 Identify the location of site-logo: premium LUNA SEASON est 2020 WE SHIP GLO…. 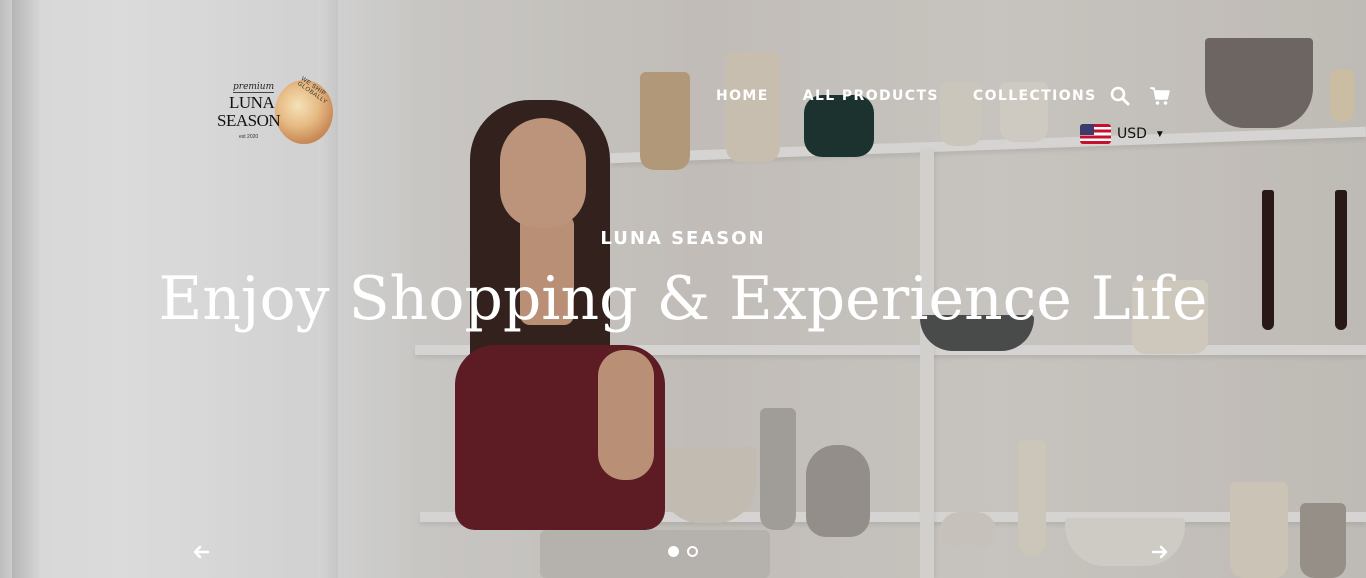
(279, 112).